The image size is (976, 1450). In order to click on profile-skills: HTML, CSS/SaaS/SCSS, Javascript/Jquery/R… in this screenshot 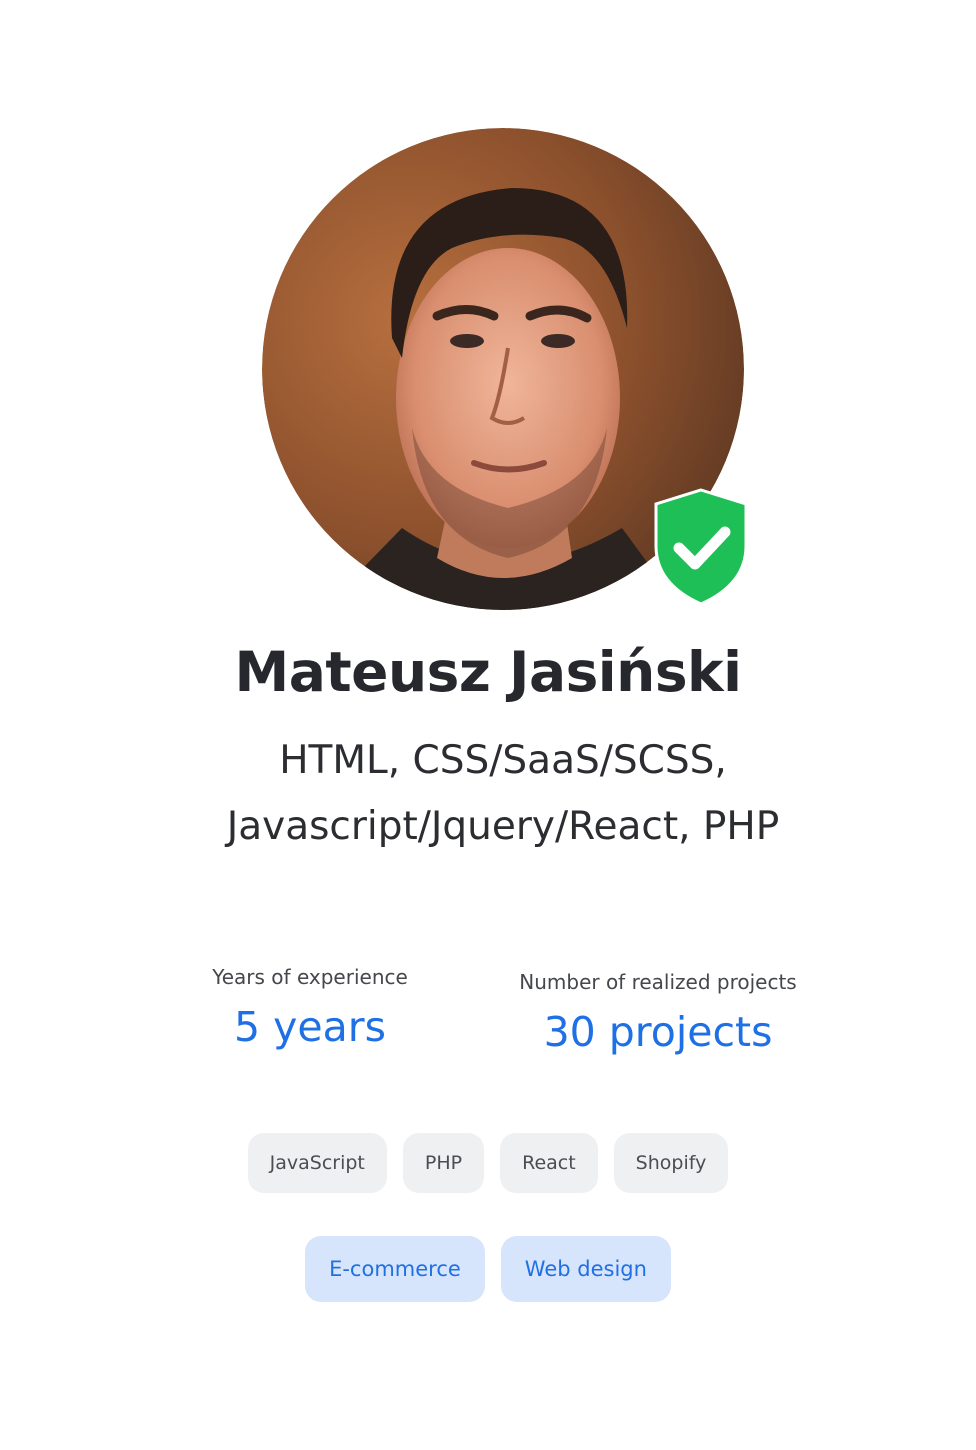, I will do `click(503, 793)`.